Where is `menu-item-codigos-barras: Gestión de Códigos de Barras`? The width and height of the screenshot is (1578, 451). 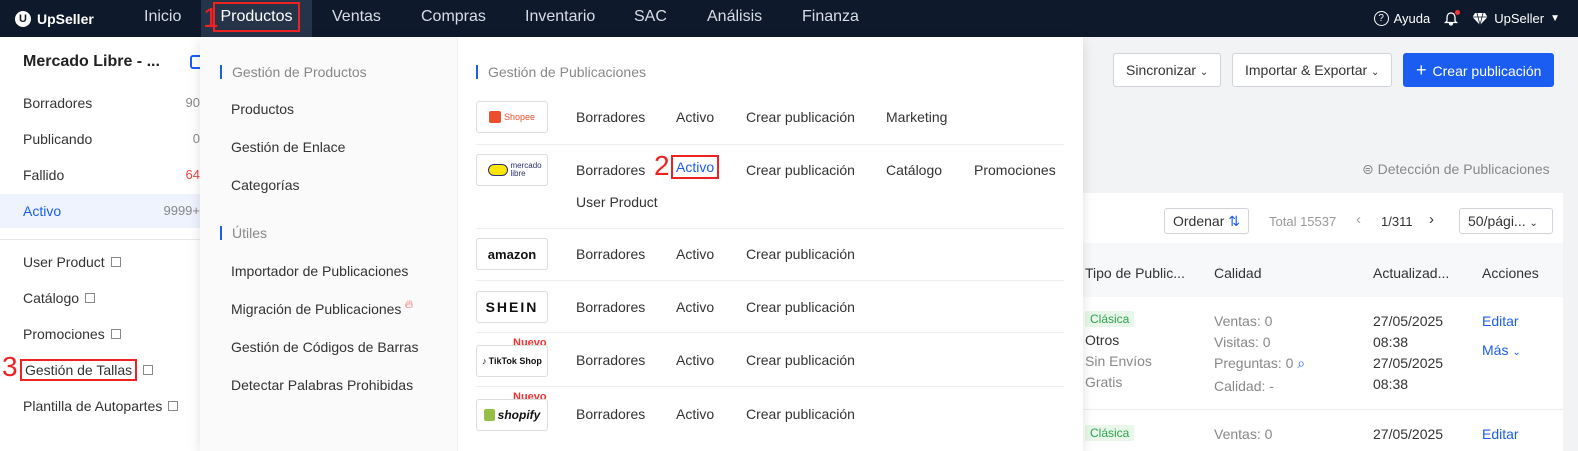 menu-item-codigos-barras: Gestión de Códigos de Barras is located at coordinates (325, 347).